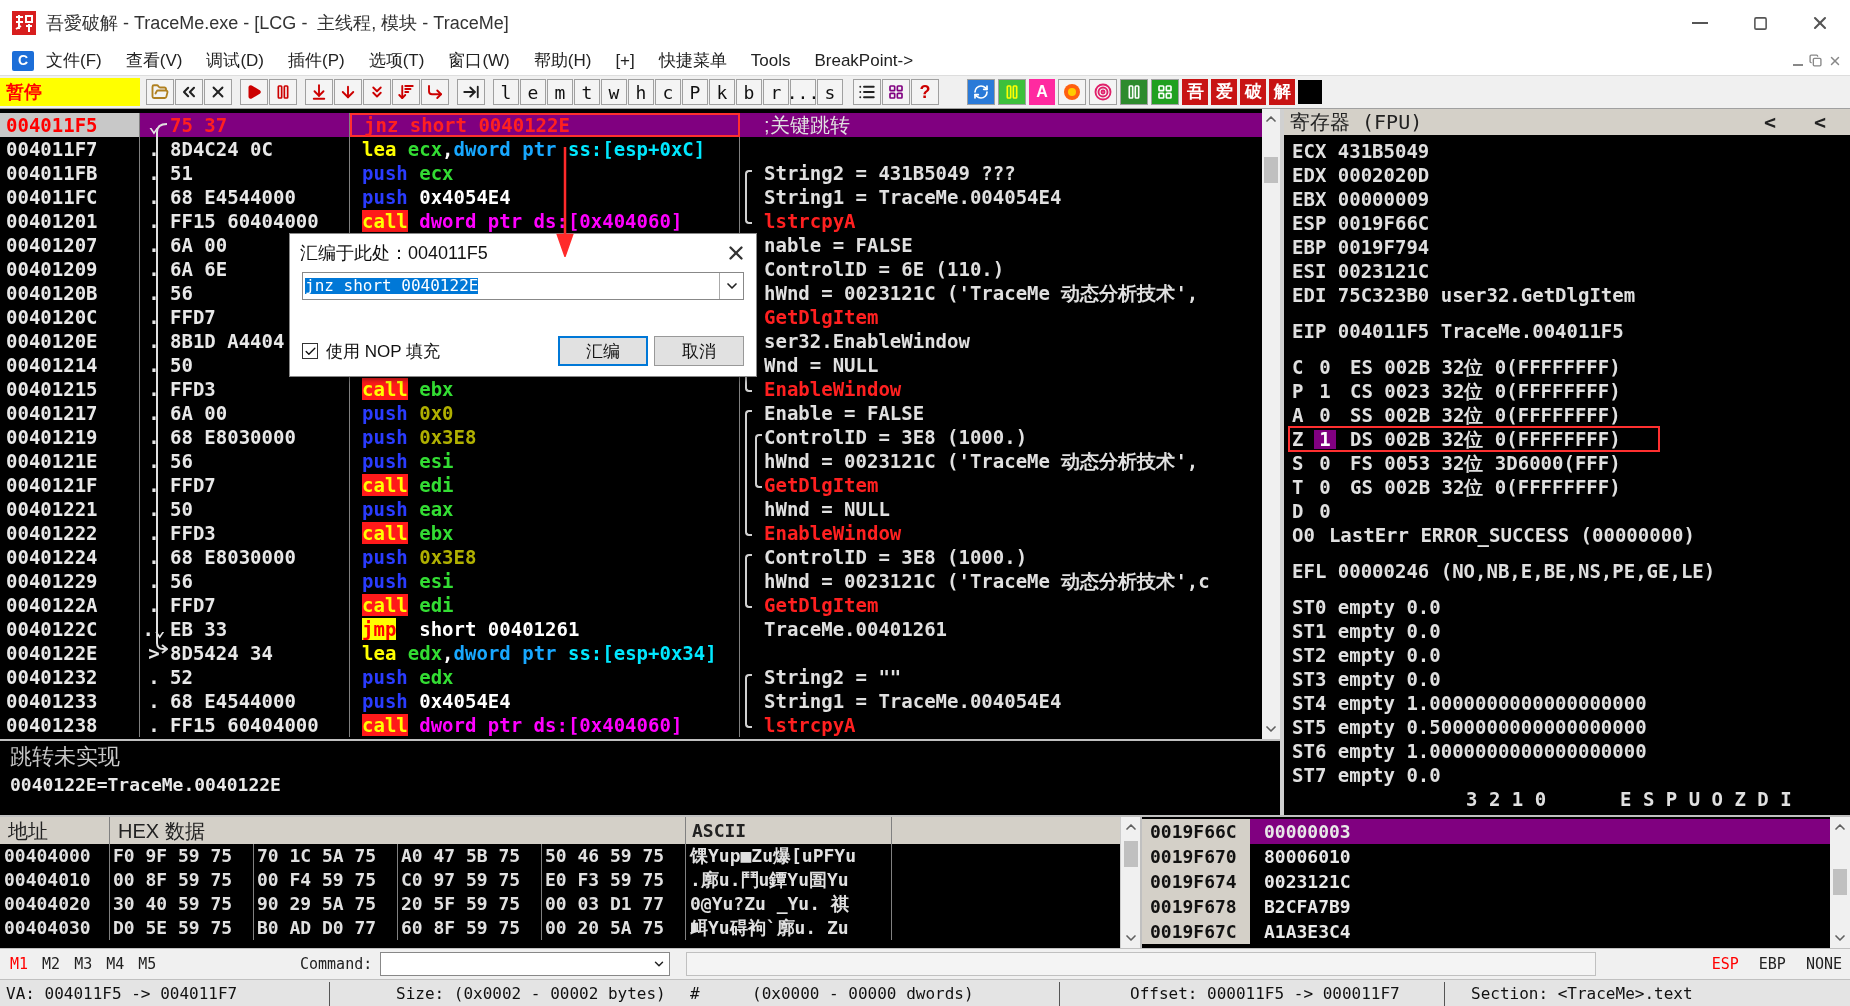 This screenshot has height=1006, width=1850. What do you see at coordinates (699, 351) in the screenshot?
I see `dialog-button: 取消` at bounding box center [699, 351].